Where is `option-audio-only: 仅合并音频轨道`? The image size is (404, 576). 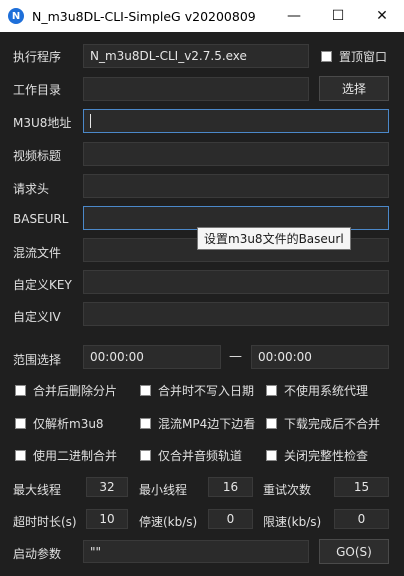 option-audio-only: 仅合并音频轨道 is located at coordinates (191, 455).